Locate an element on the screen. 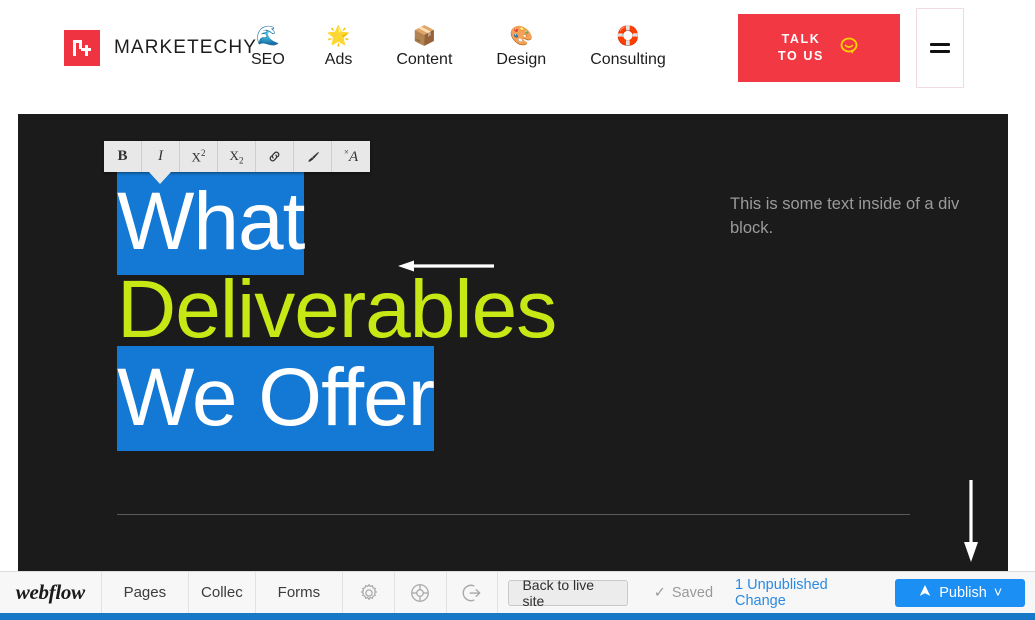  hamburger-menu-button is located at coordinates (940, 48).